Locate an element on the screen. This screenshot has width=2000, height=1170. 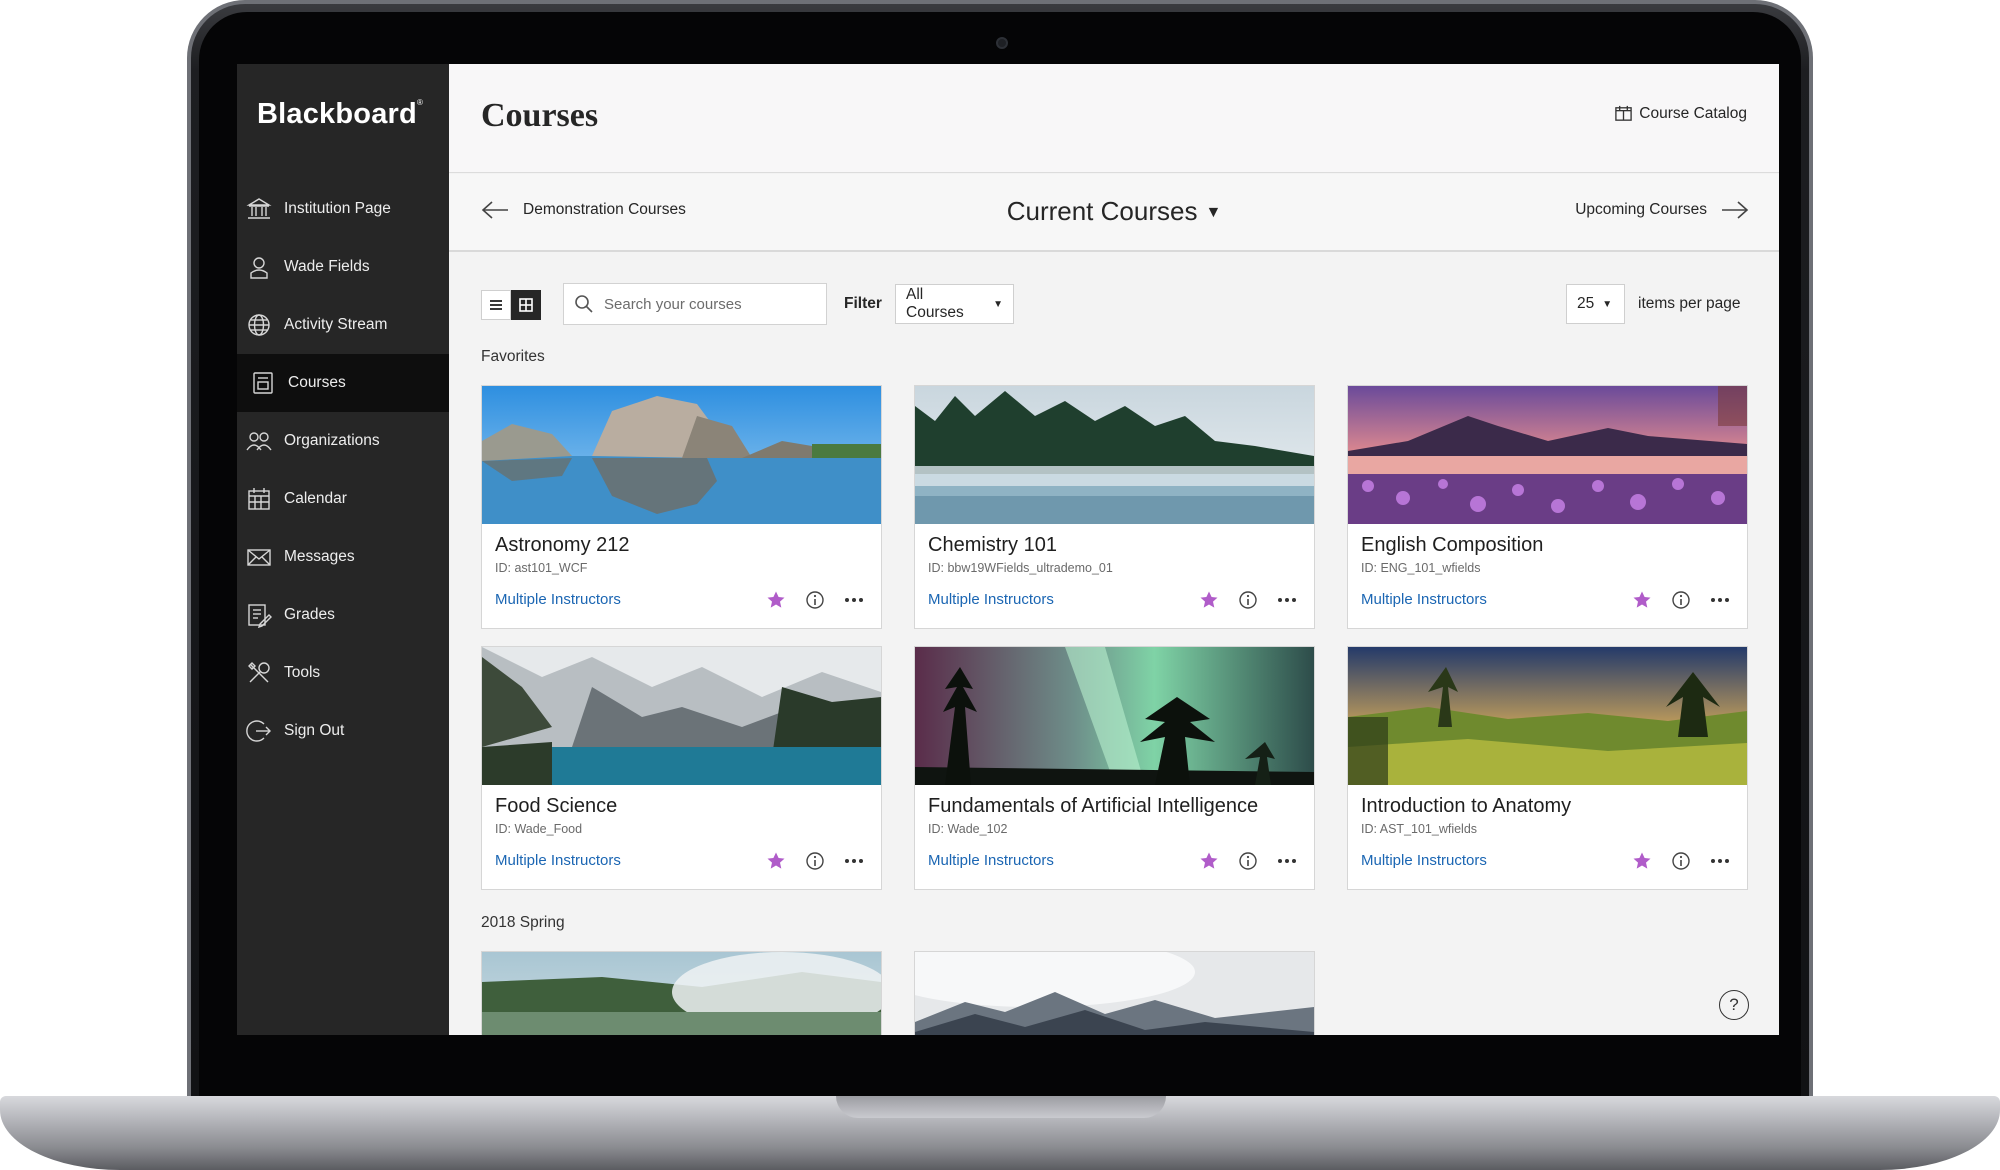
sidebar-item-tools: Tools is located at coordinates (343, 673).